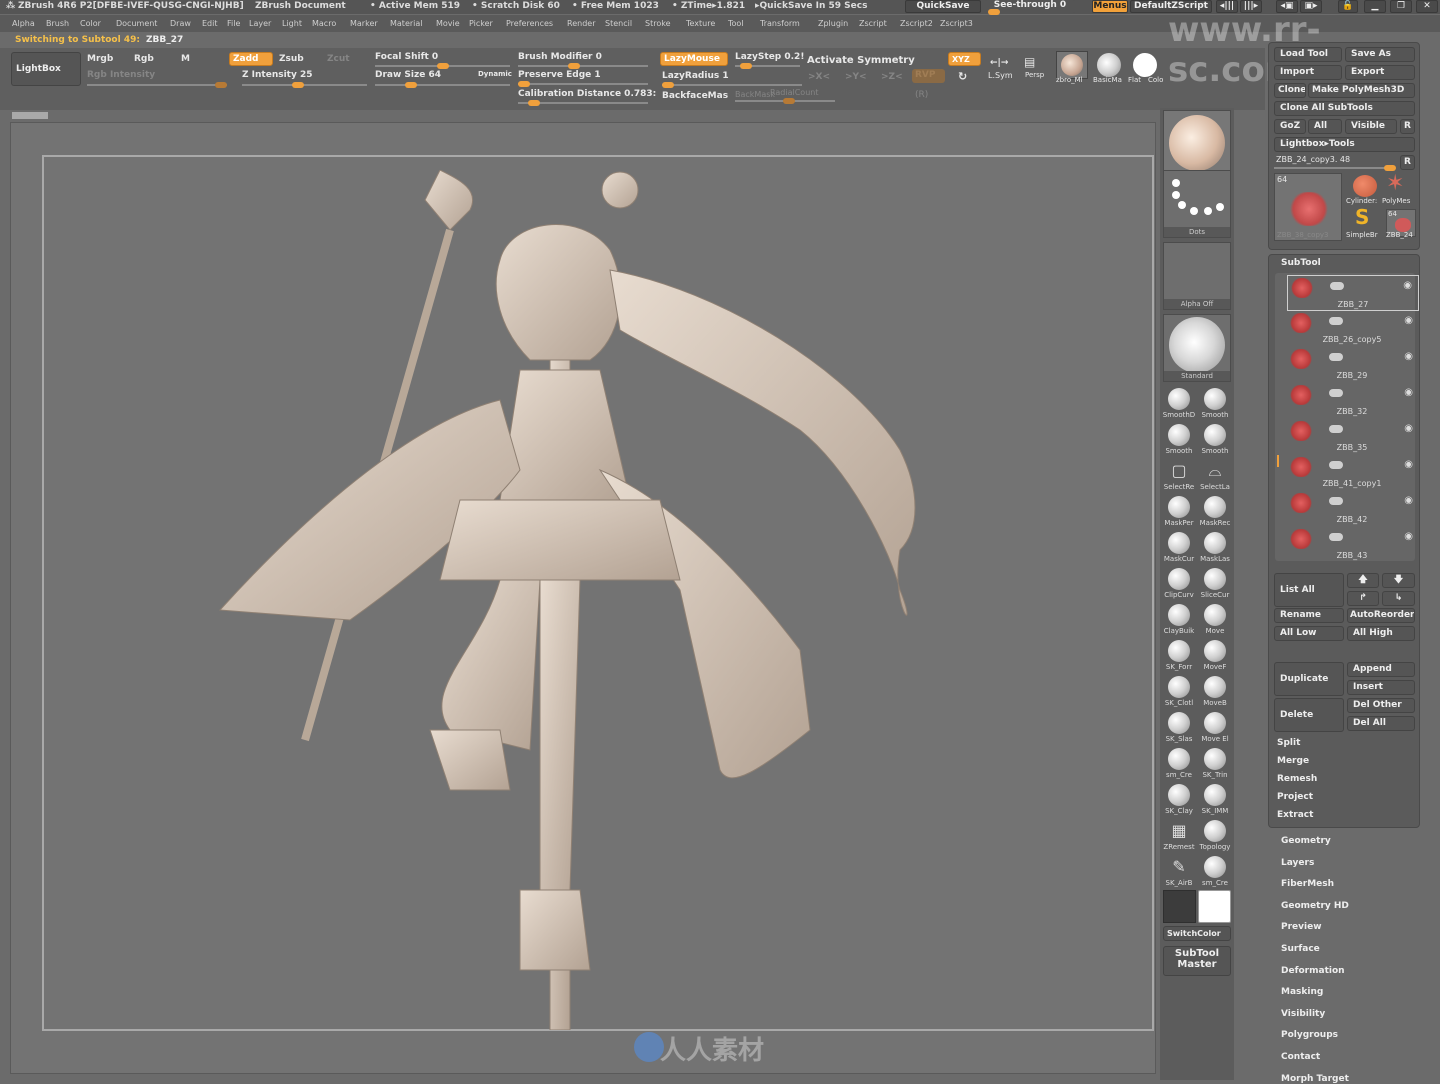 This screenshot has width=1440, height=1084. Describe the element at coordinates (1309, 679) in the screenshot. I see `duplicate-button: Duplicate` at that location.